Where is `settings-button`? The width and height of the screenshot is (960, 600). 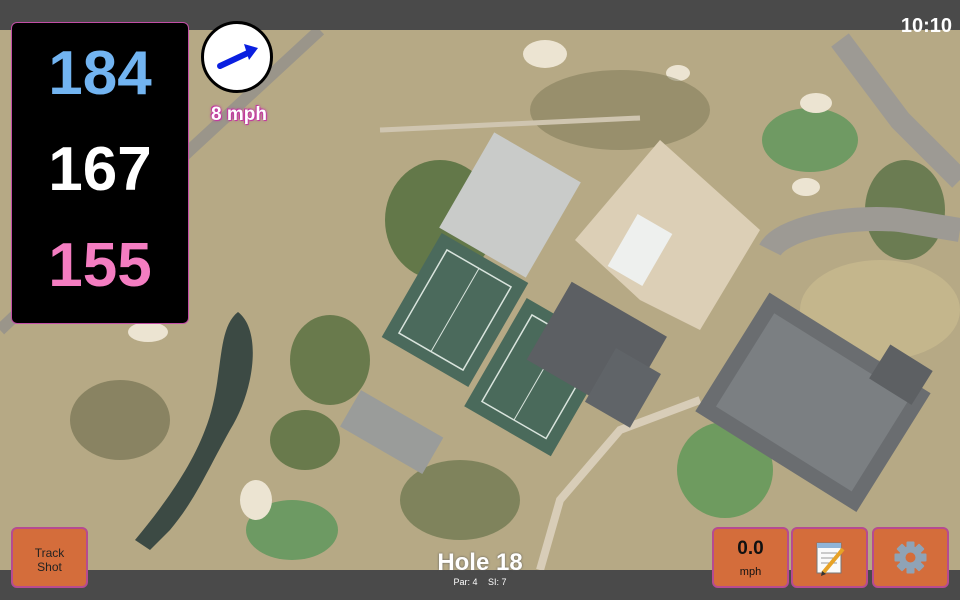 settings-button is located at coordinates (910, 557).